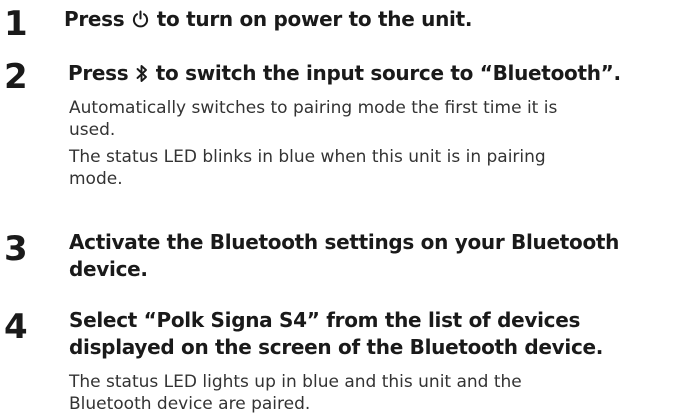 Image resolution: width=683 pixels, height=419 pixels. I want to click on step-1-heading-pre: Press, so click(94, 19).